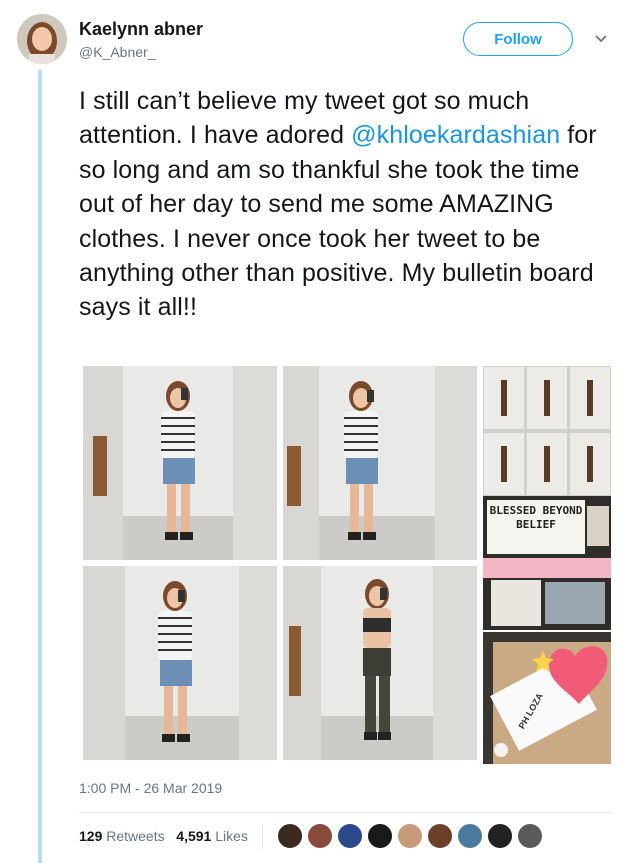  Describe the element at coordinates (117, 52) in the screenshot. I see `user-handle: @K_Abner_` at that location.